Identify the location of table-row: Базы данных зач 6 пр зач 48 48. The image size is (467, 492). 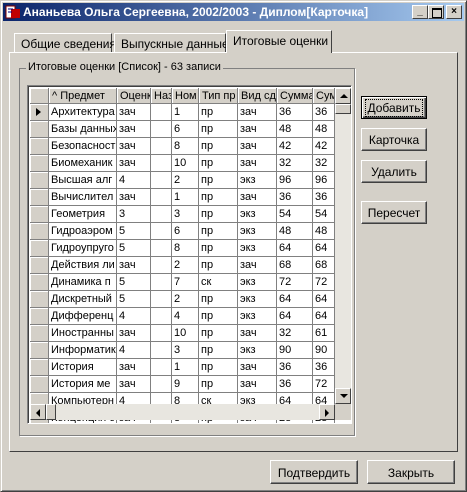
(182, 129).